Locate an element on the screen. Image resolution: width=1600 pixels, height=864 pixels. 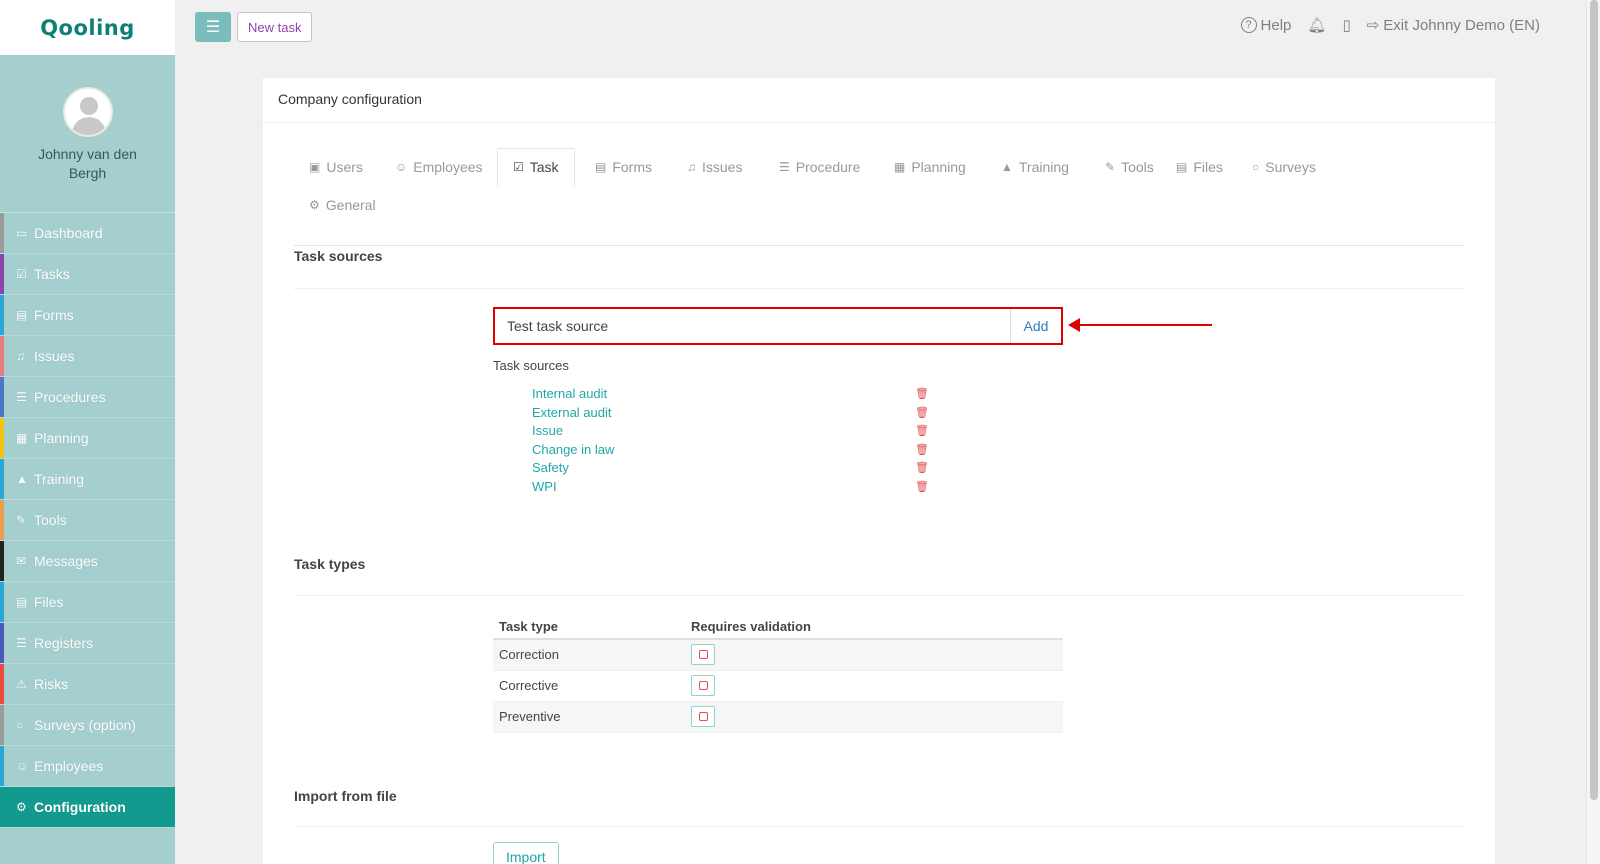
sidebar-item-messages: ✉ Messages is located at coordinates (87, 561).